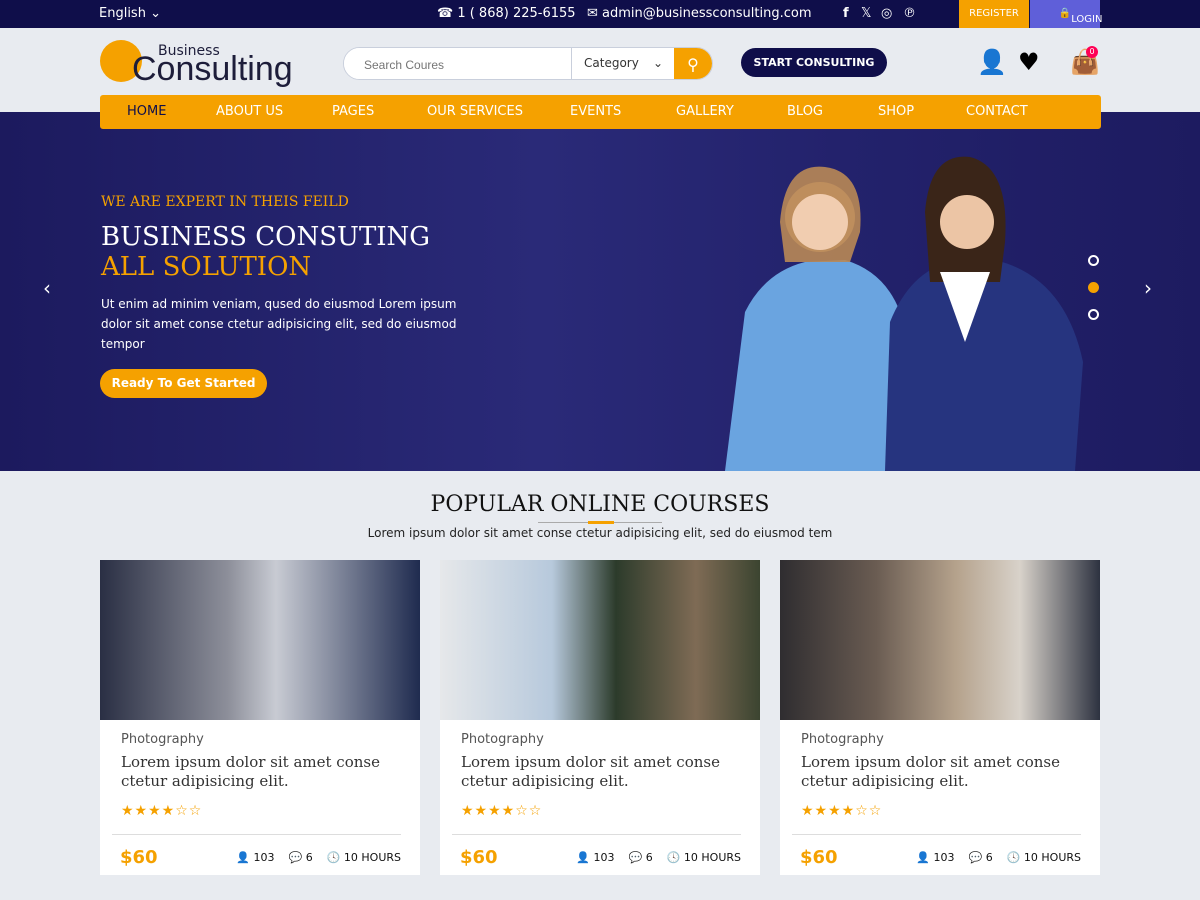 Image resolution: width=1200 pixels, height=900 pixels. Describe the element at coordinates (904, 313) in the screenshot. I see `hero-people-image` at that location.